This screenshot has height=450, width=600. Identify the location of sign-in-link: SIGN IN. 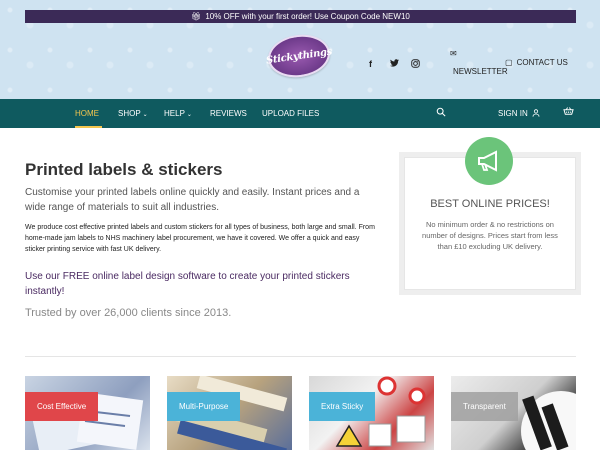
(519, 113).